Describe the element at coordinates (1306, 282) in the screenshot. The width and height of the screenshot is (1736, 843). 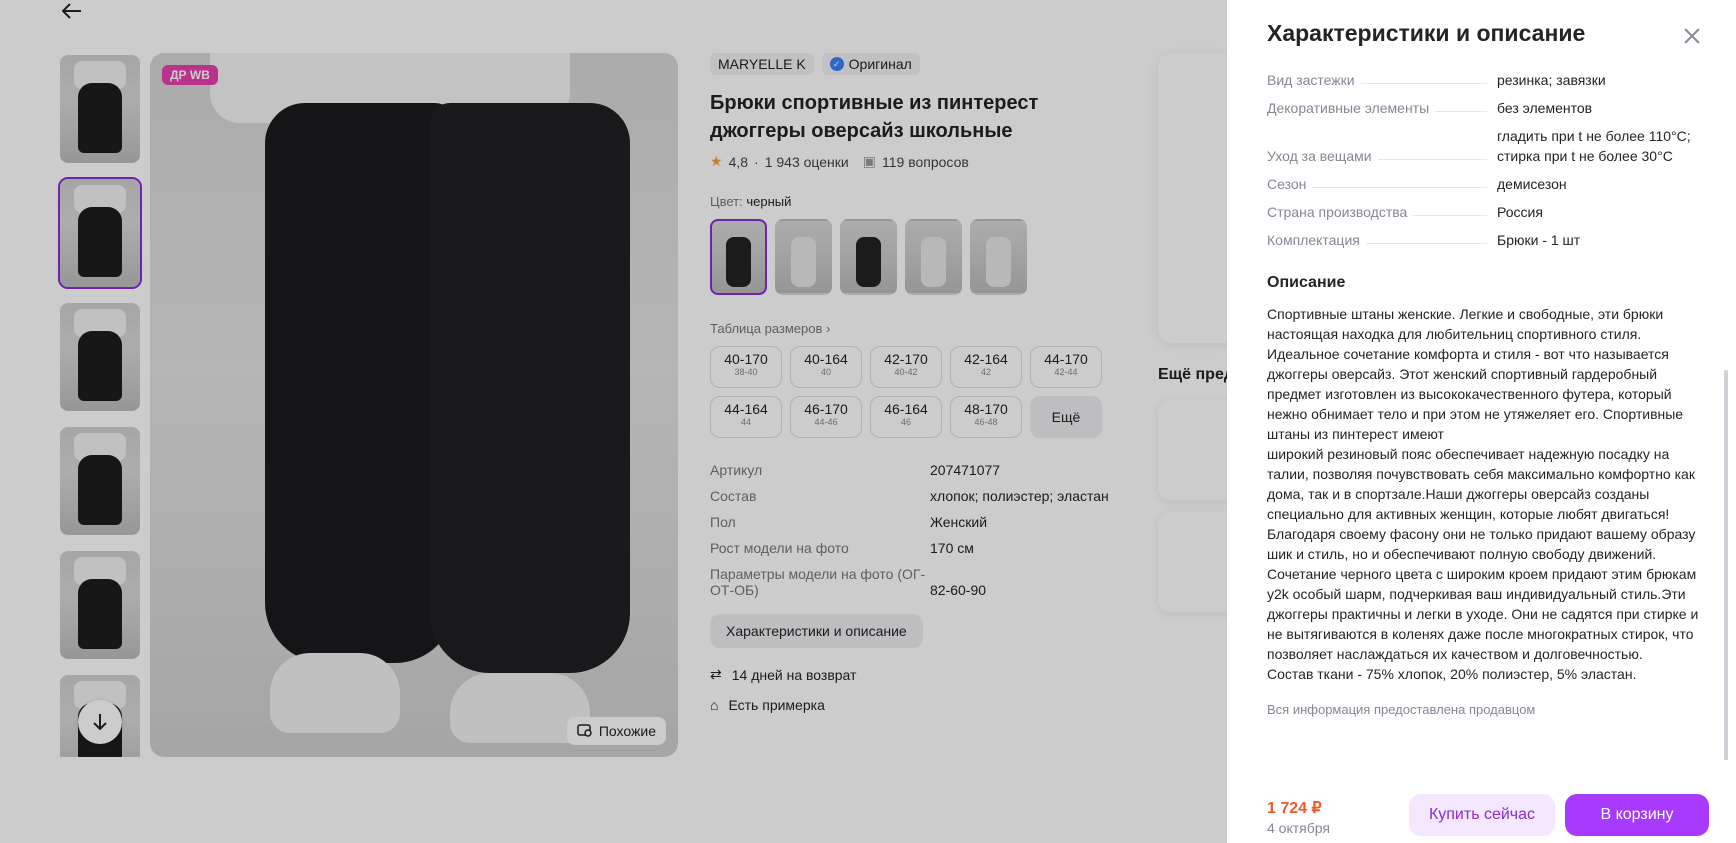
I see `description-title: Описание` at that location.